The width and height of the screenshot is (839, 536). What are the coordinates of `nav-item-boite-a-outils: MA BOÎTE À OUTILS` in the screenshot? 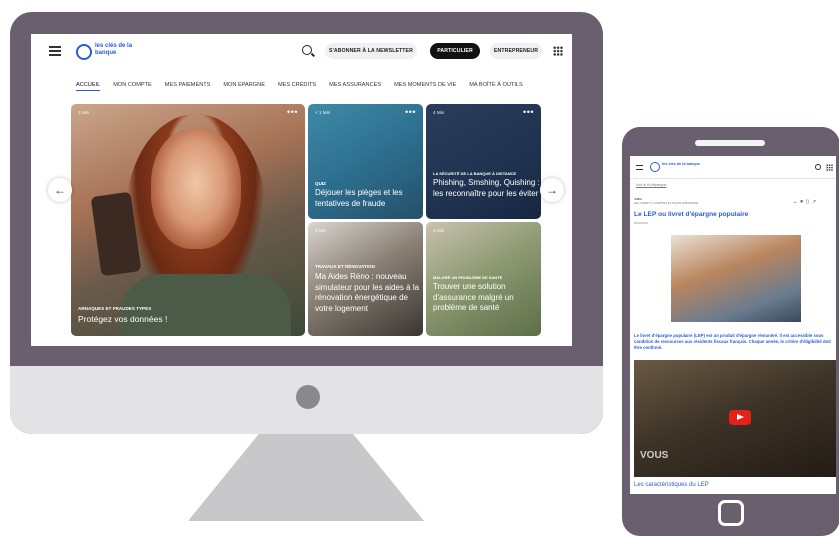 It's located at (495, 85).